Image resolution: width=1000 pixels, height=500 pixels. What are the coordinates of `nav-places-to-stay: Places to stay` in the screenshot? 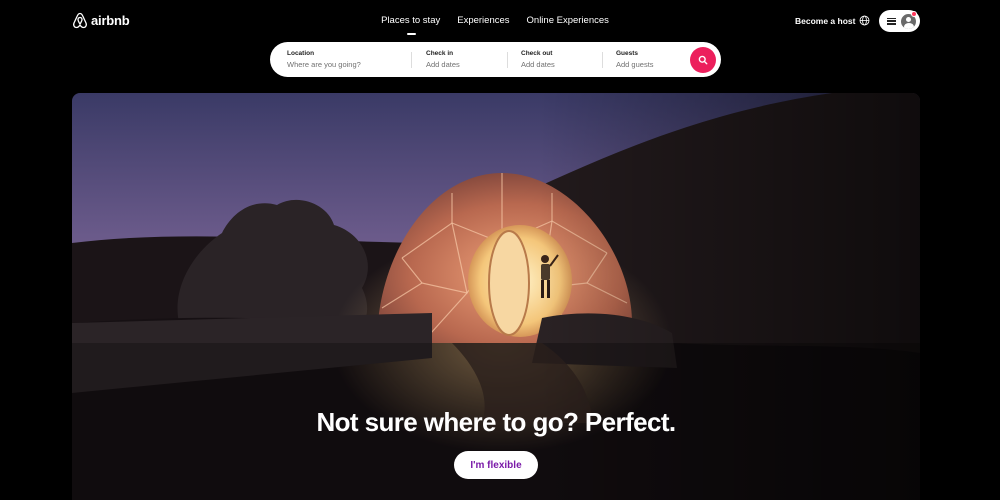 It's located at (410, 25).